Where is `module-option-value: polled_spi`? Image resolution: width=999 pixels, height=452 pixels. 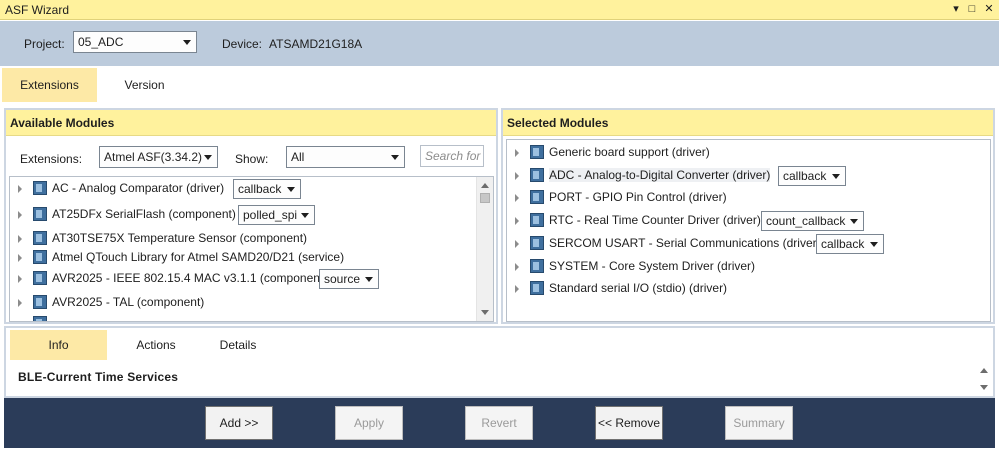 module-option-value: polled_spi is located at coordinates (270, 215).